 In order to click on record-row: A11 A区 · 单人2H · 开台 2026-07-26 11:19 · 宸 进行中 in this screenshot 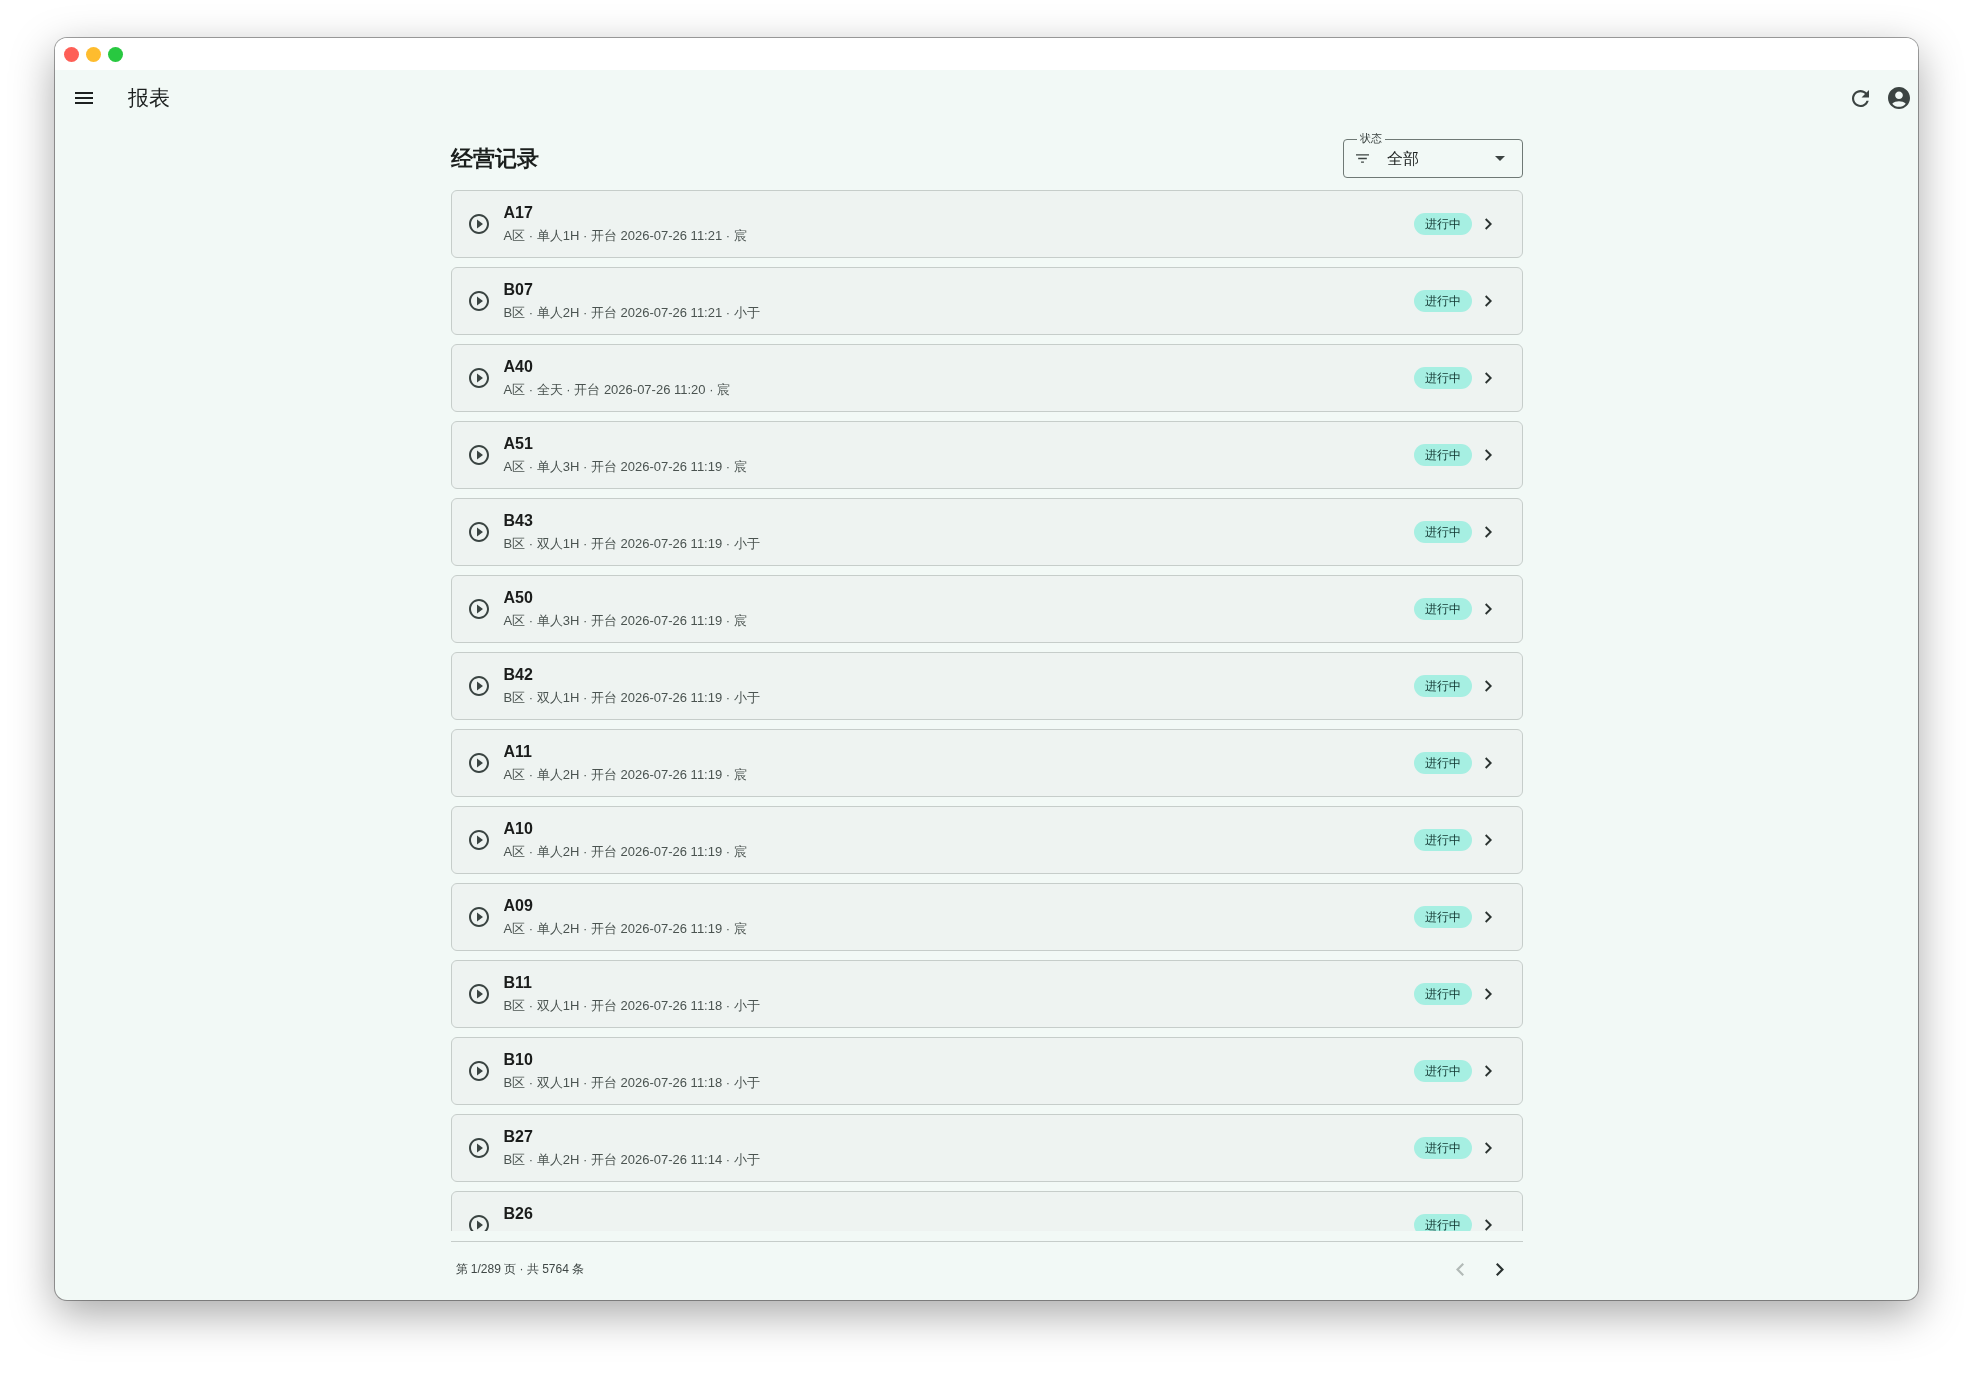, I will do `click(986, 763)`.